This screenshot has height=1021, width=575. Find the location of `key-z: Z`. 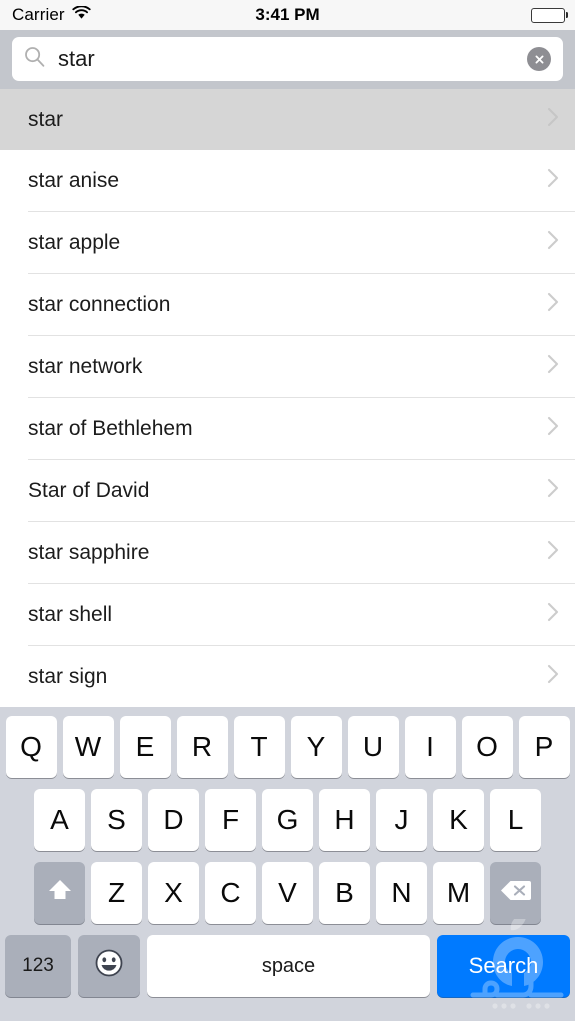

key-z: Z is located at coordinates (116, 893).